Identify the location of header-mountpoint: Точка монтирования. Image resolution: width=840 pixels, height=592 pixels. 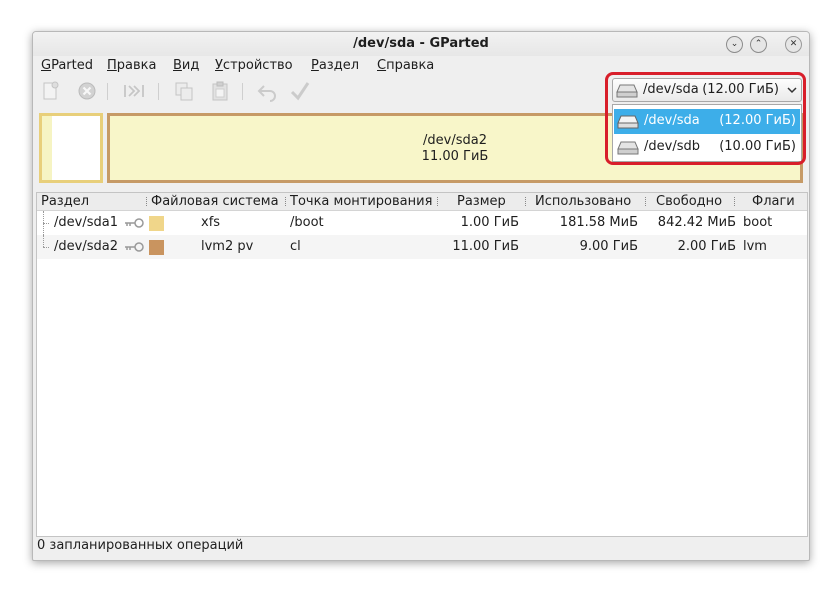
(361, 201).